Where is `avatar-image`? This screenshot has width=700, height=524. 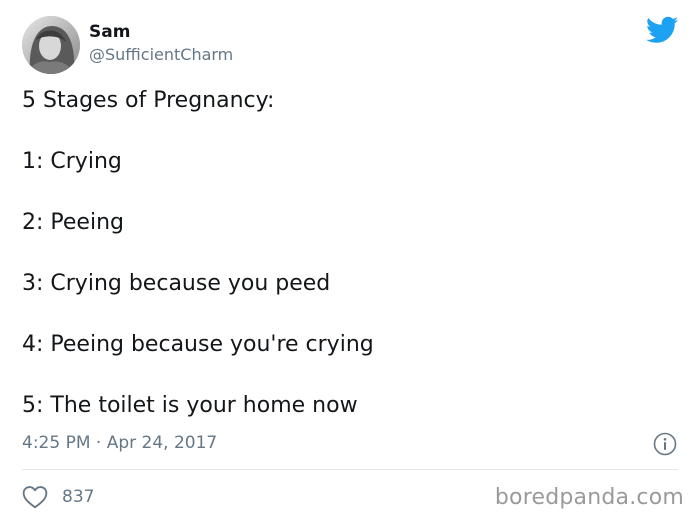 avatar-image is located at coordinates (51, 45).